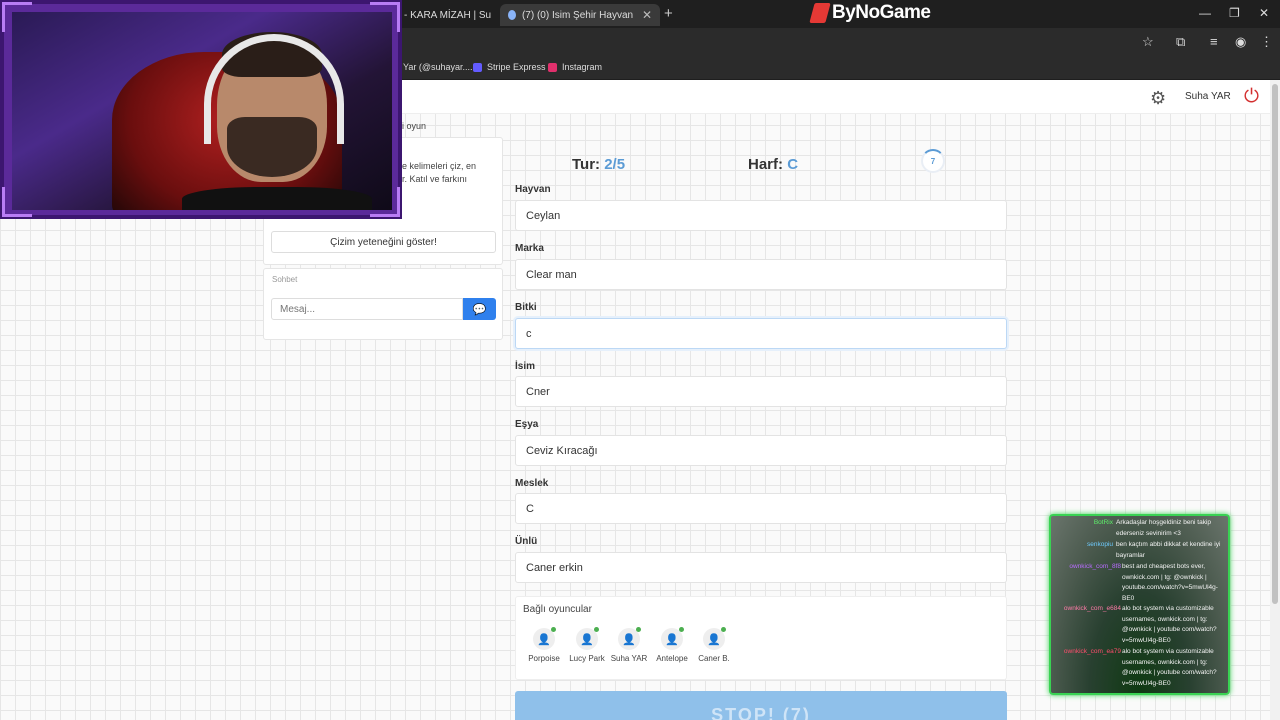  What do you see at coordinates (714, 658) in the screenshot?
I see `player-name: Caner B.` at bounding box center [714, 658].